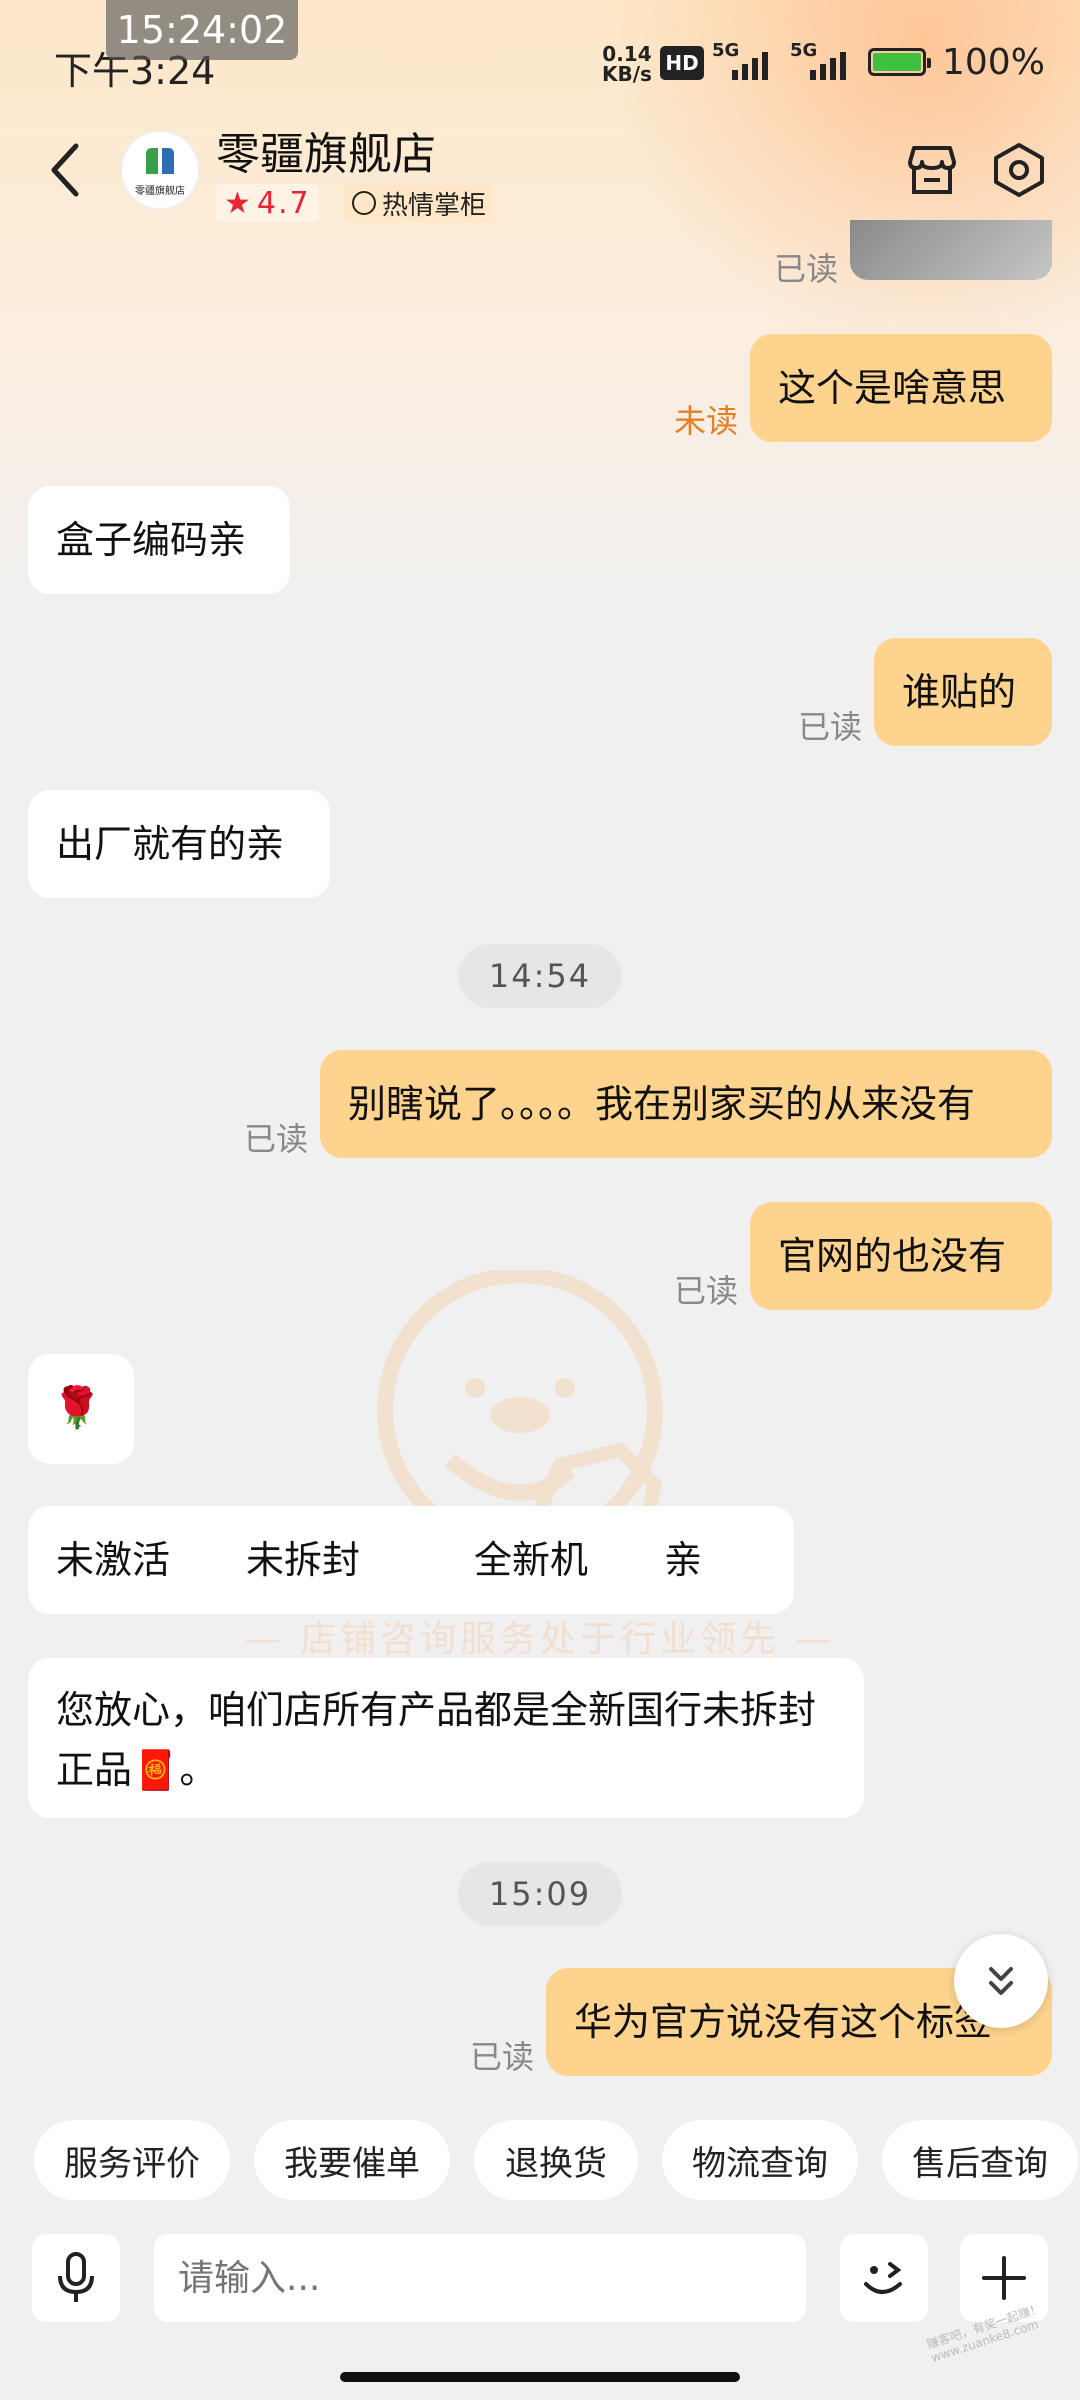 This screenshot has height=2400, width=1080. I want to click on unread-status: 未读, so click(706, 421).